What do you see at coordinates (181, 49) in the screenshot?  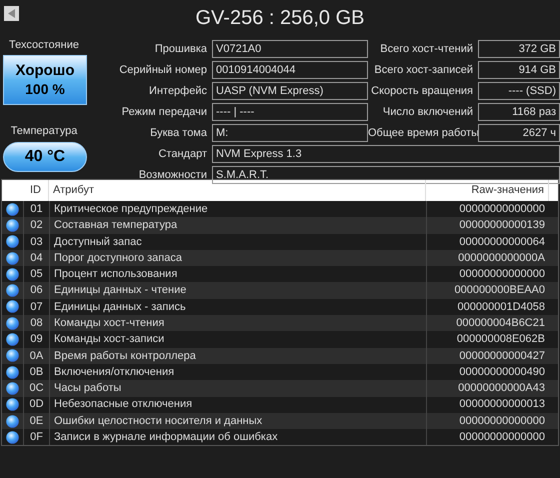 I see `field-label: Прошивка` at bounding box center [181, 49].